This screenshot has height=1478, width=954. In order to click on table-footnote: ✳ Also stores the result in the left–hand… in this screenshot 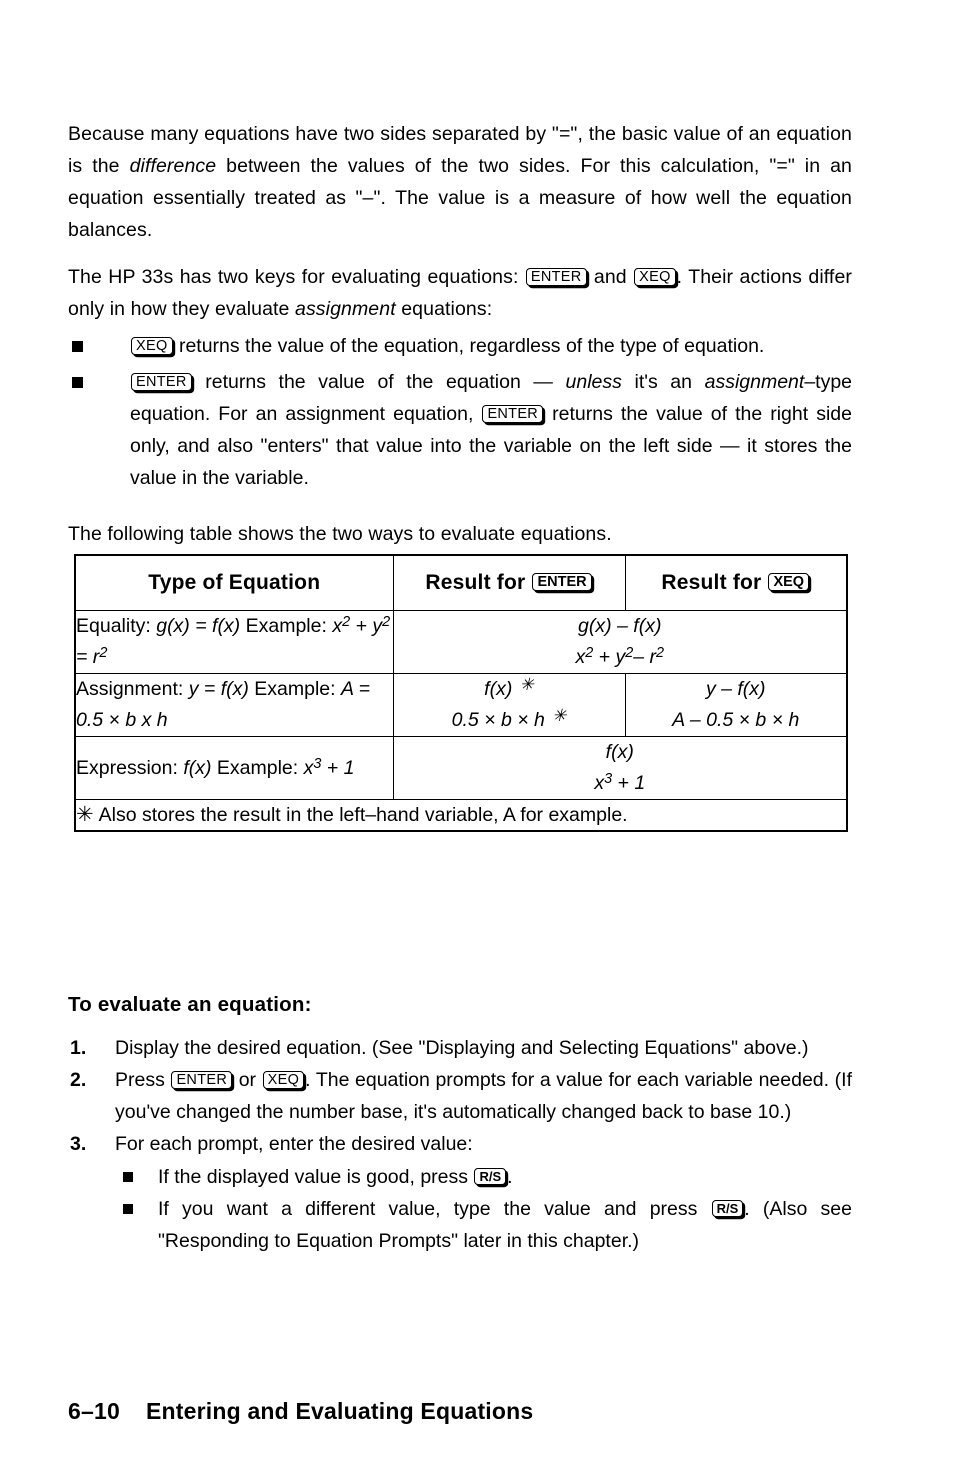, I will do `click(461, 815)`.